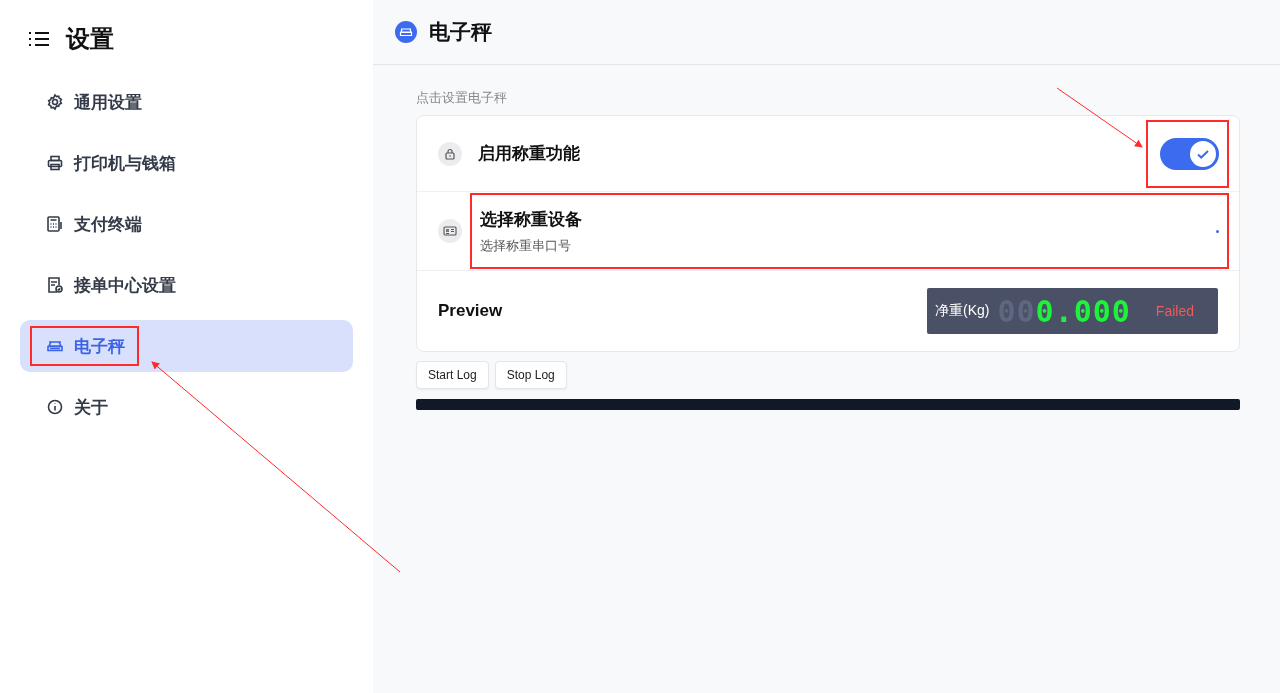 The image size is (1280, 693). Describe the element at coordinates (90, 39) in the screenshot. I see `sidebar-title: 设置` at that location.